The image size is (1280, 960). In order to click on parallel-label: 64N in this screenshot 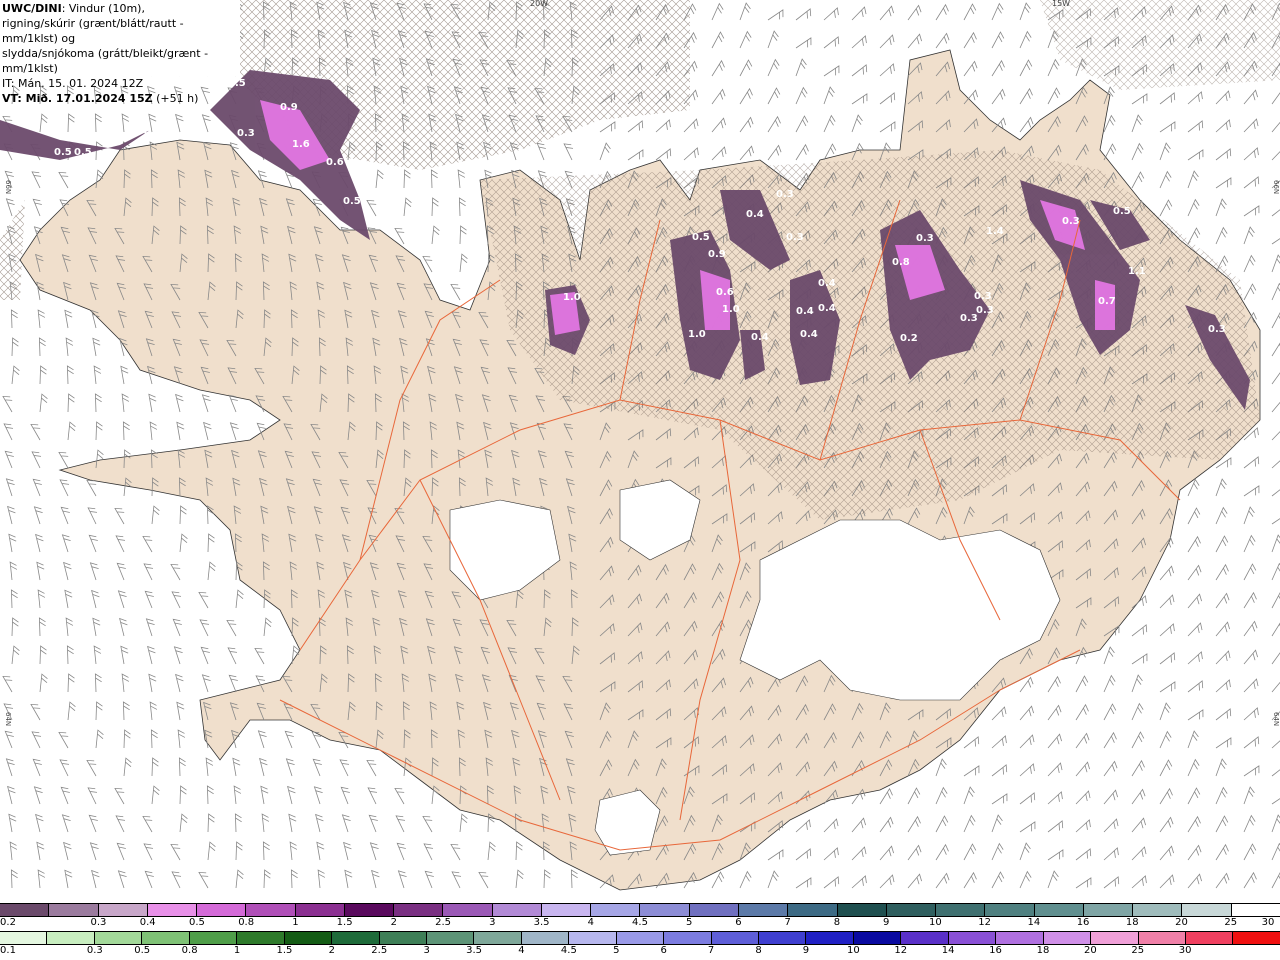, I will do `click(1276, 719)`.